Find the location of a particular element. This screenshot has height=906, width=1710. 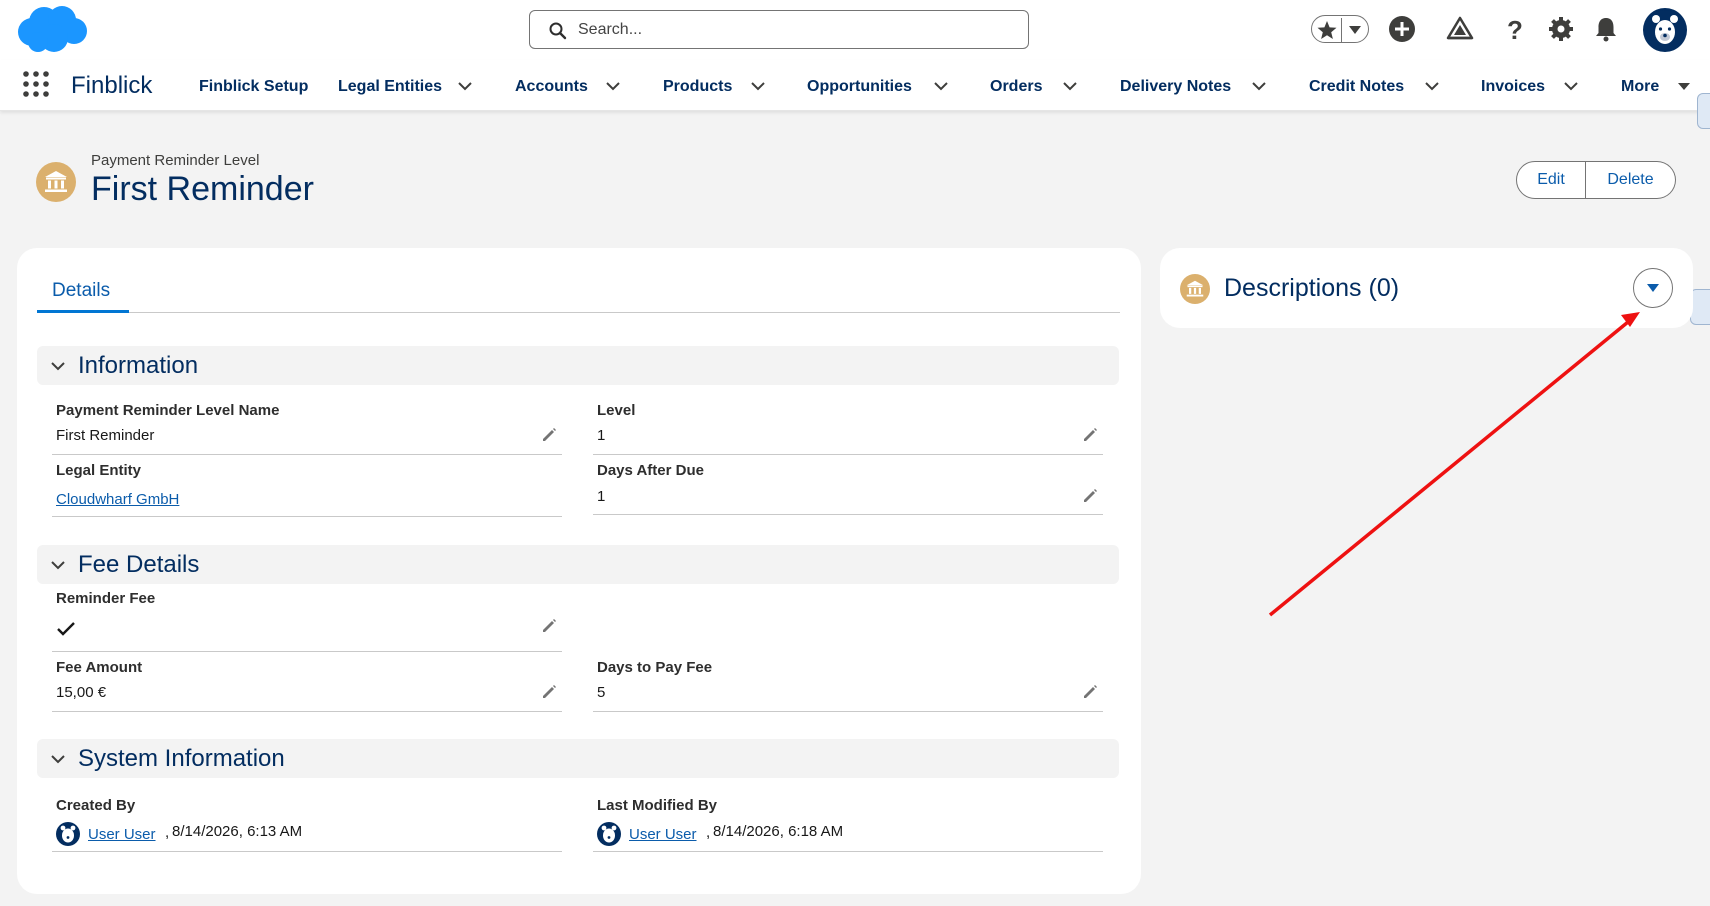

search-icon is located at coordinates (558, 31).